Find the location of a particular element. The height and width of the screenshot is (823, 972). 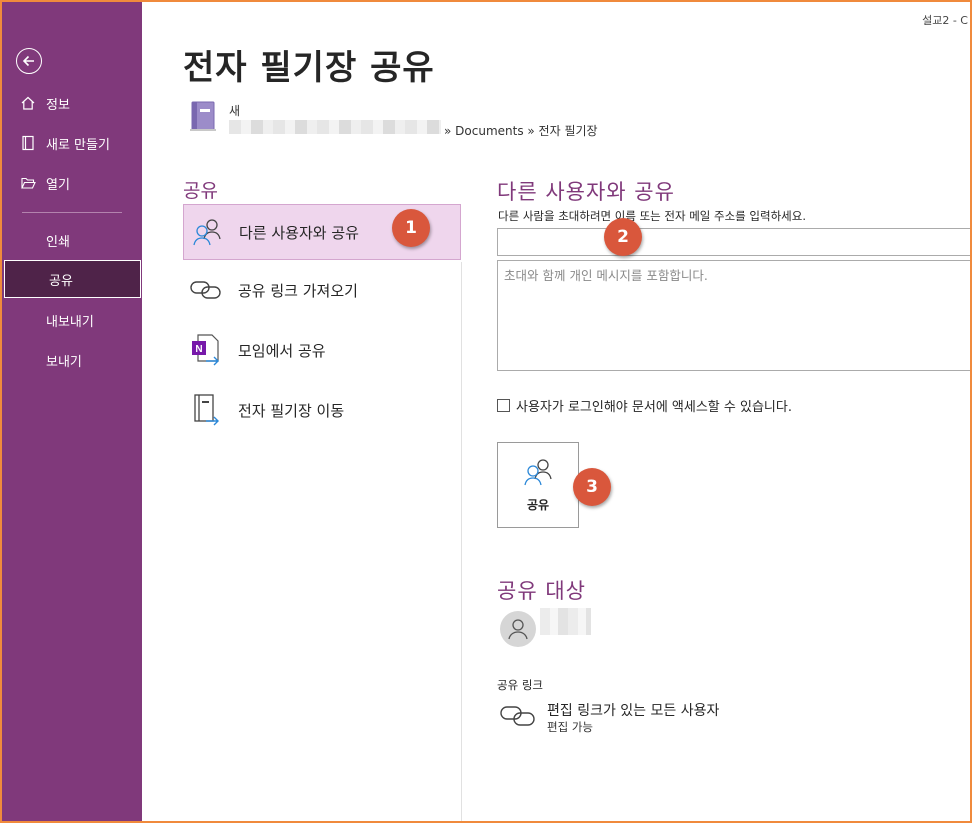

invite-instruction: 다른 사람을 초대하려면 이름 또는 전자 메일 주소를 입력하세요. is located at coordinates (652, 216).